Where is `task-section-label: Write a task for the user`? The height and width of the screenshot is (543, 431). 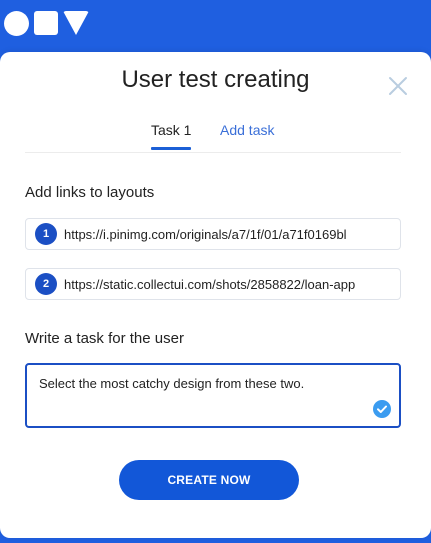 task-section-label: Write a task for the user is located at coordinates (104, 338).